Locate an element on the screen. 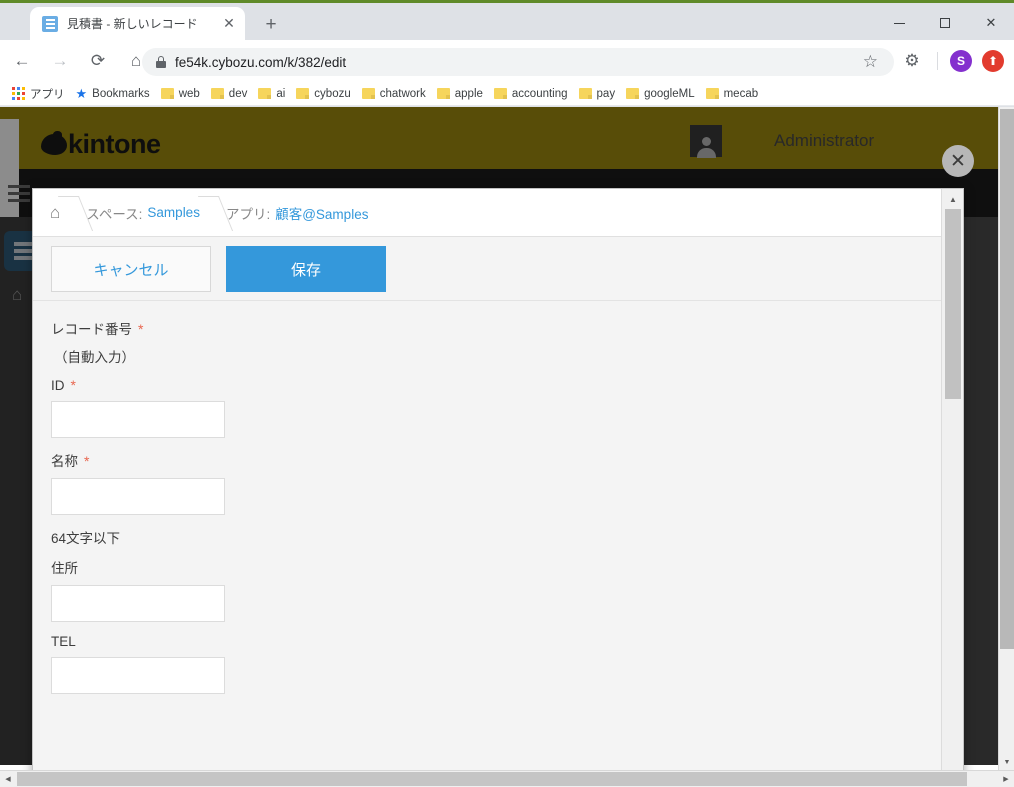 The image size is (1014, 787). bookmark-label: cybozu is located at coordinates (332, 93).